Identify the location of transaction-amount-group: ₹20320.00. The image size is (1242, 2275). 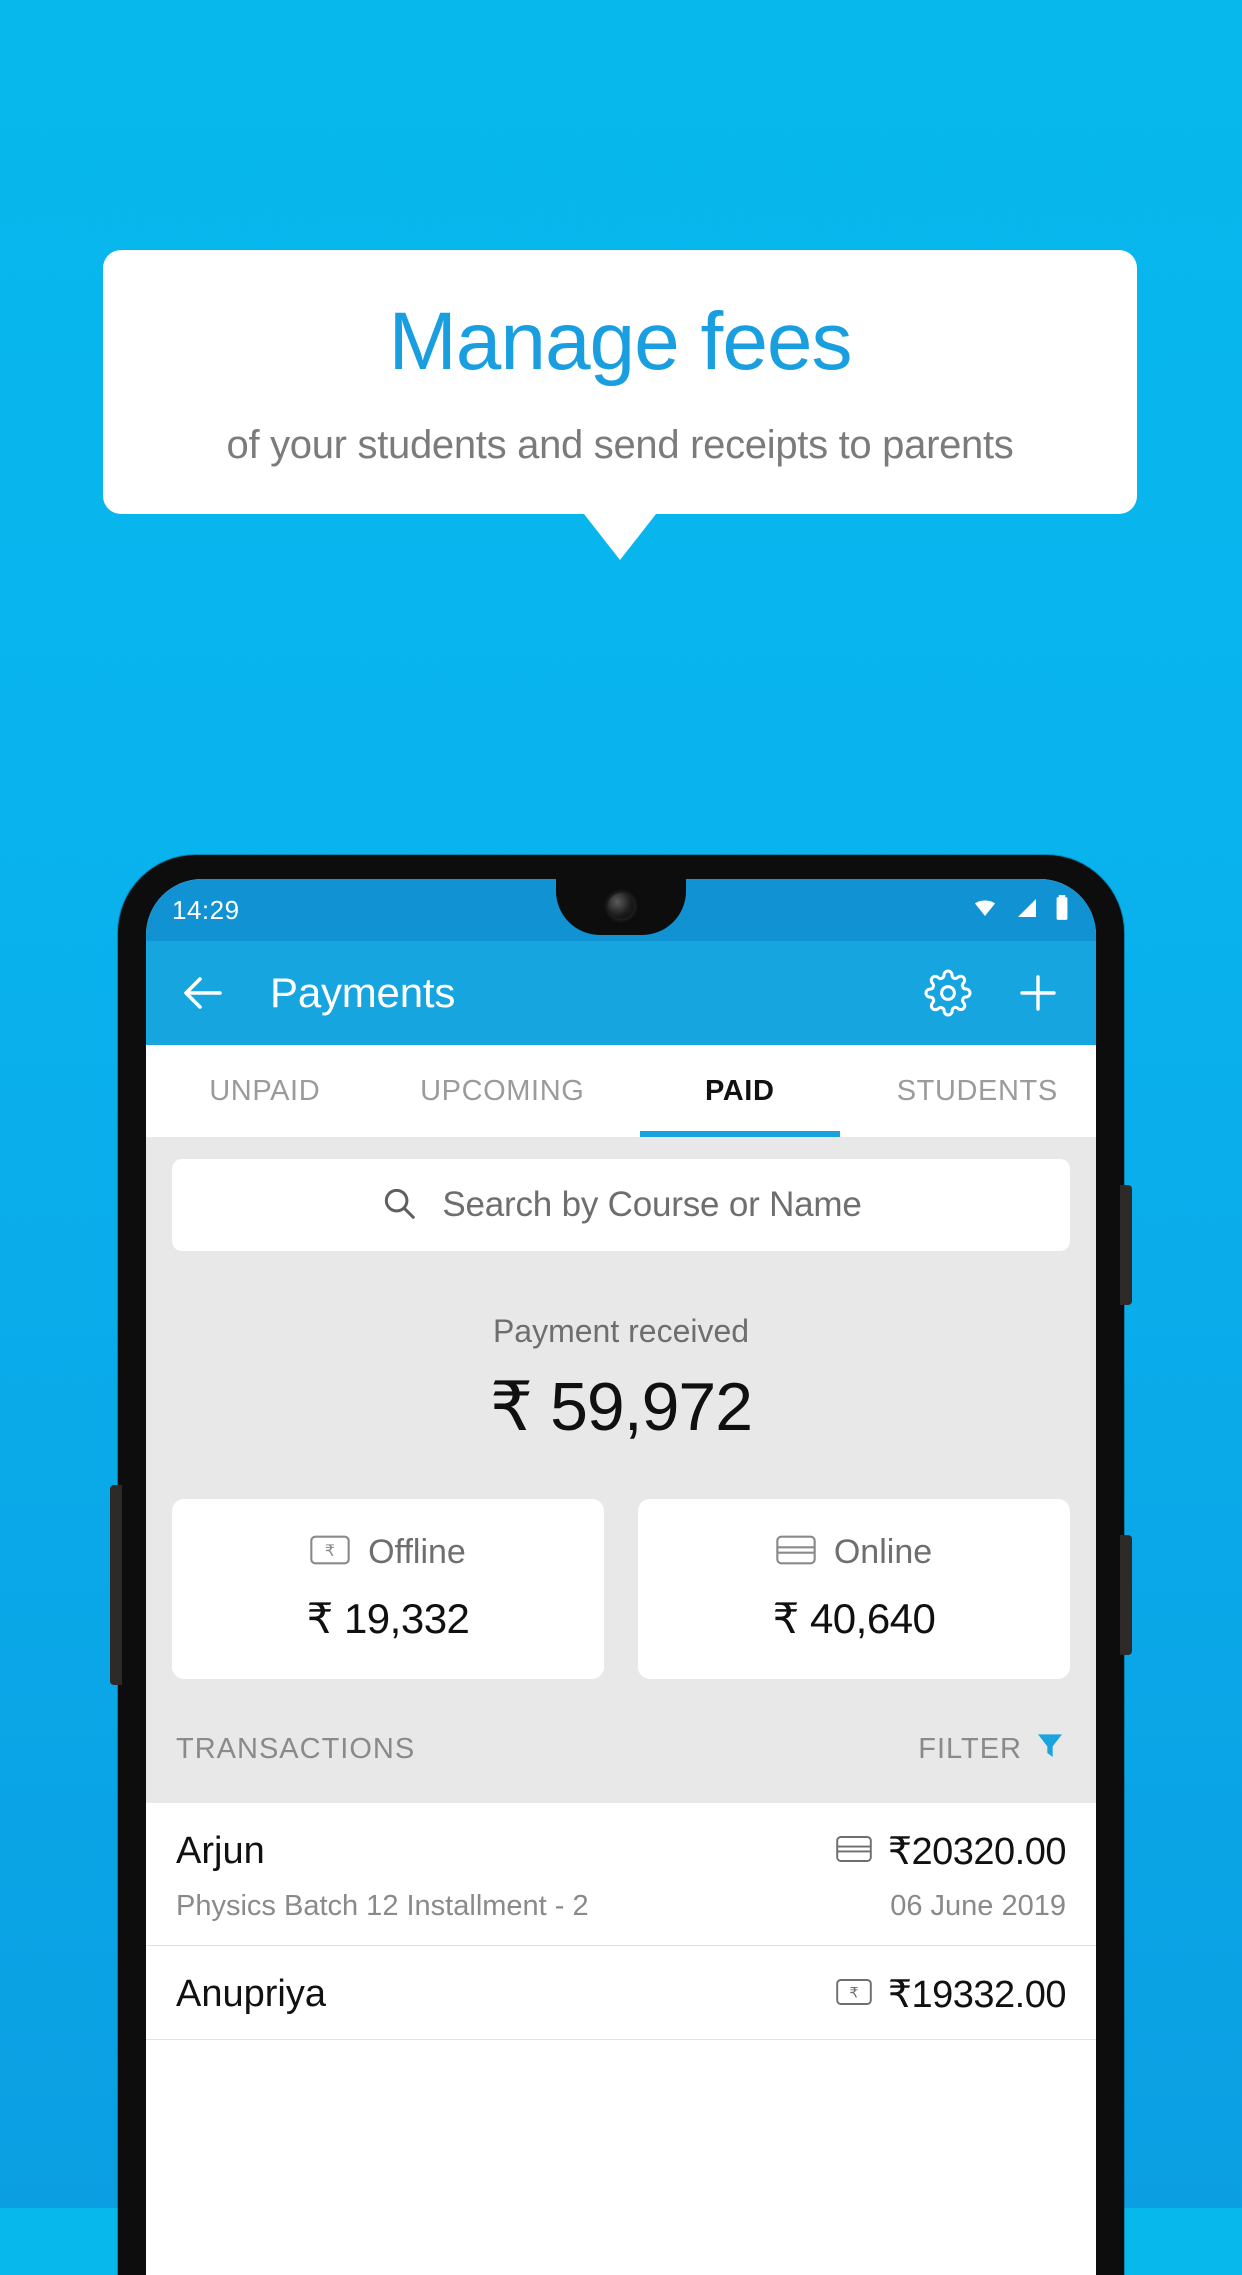
(951, 1851).